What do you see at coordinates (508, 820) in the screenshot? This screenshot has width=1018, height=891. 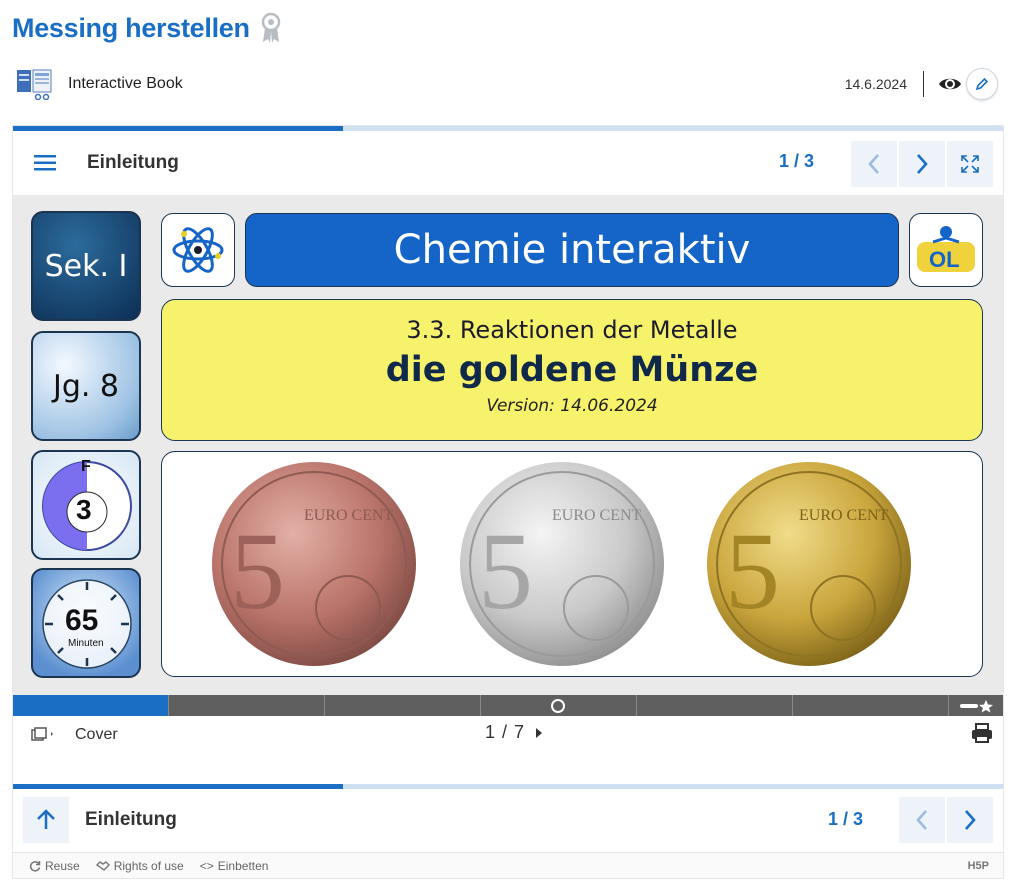 I see `bottom-navigation-bar: Einleitung 1 / 3` at bounding box center [508, 820].